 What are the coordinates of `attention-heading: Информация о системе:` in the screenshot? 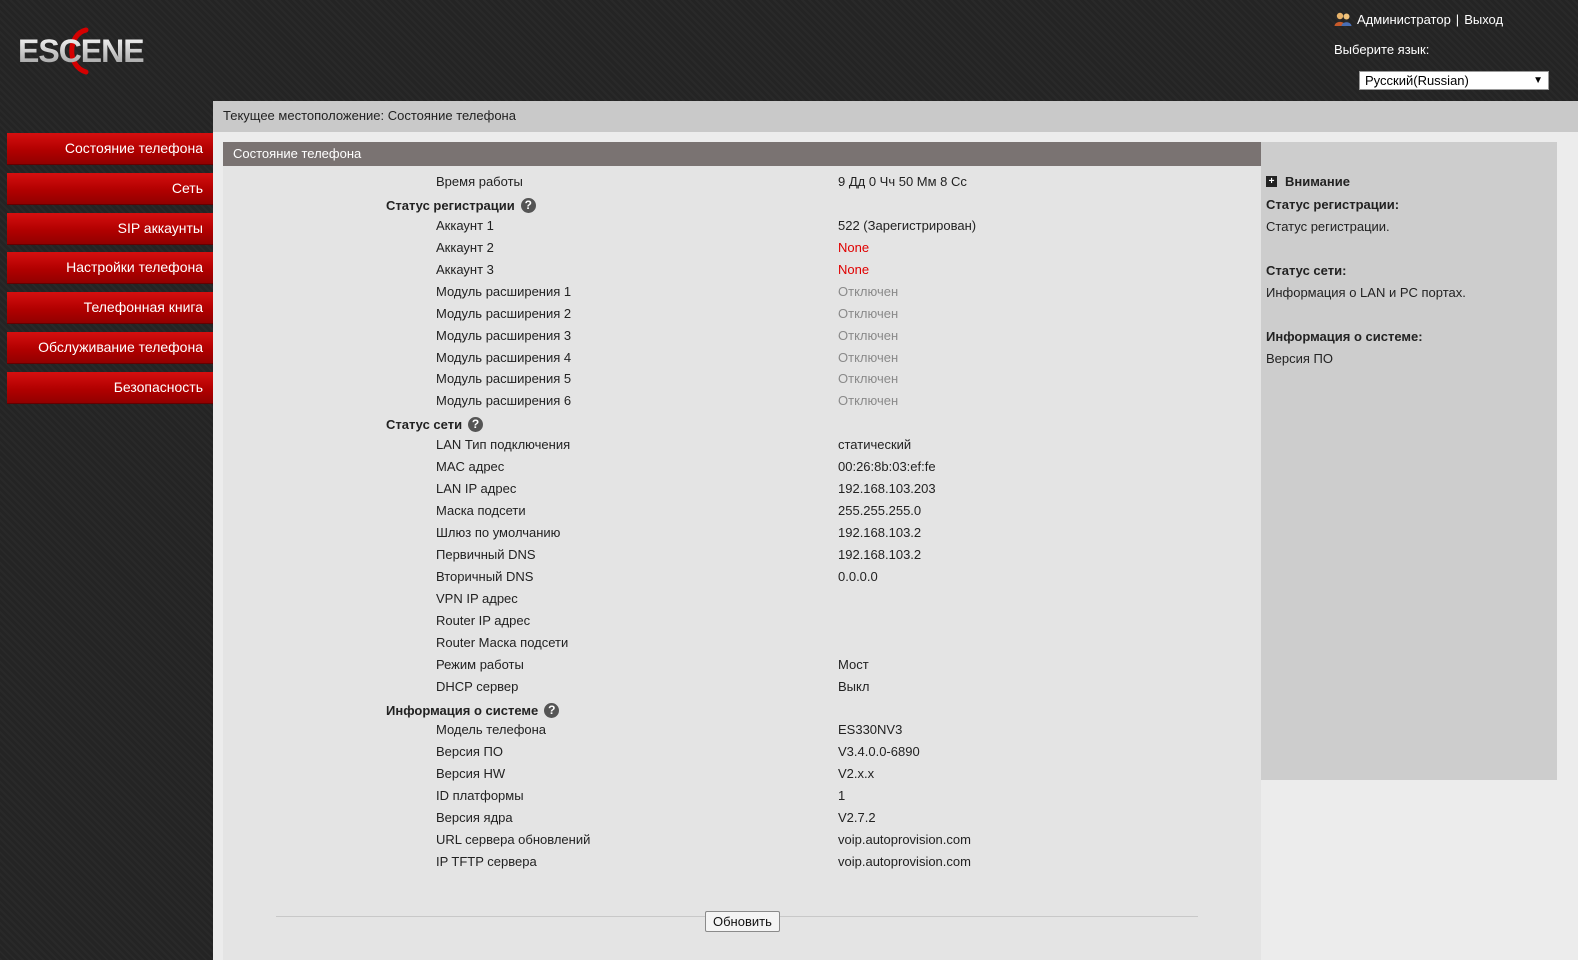 It's located at (1344, 336).